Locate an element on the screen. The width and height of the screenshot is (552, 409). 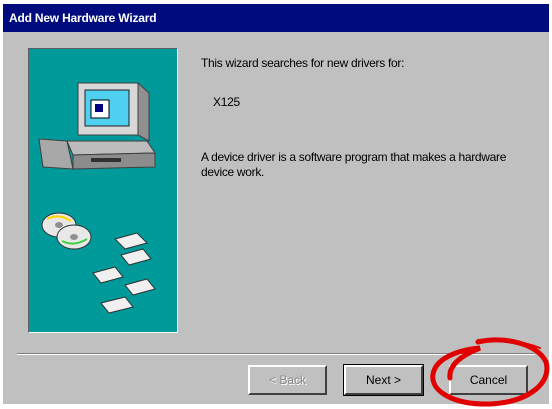
device-name: X125 is located at coordinates (226, 102).